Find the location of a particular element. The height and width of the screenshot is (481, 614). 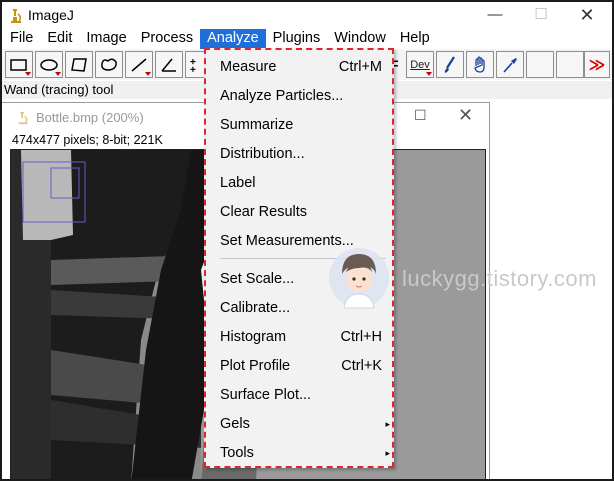

dev-menu: Dev is located at coordinates (420, 64).